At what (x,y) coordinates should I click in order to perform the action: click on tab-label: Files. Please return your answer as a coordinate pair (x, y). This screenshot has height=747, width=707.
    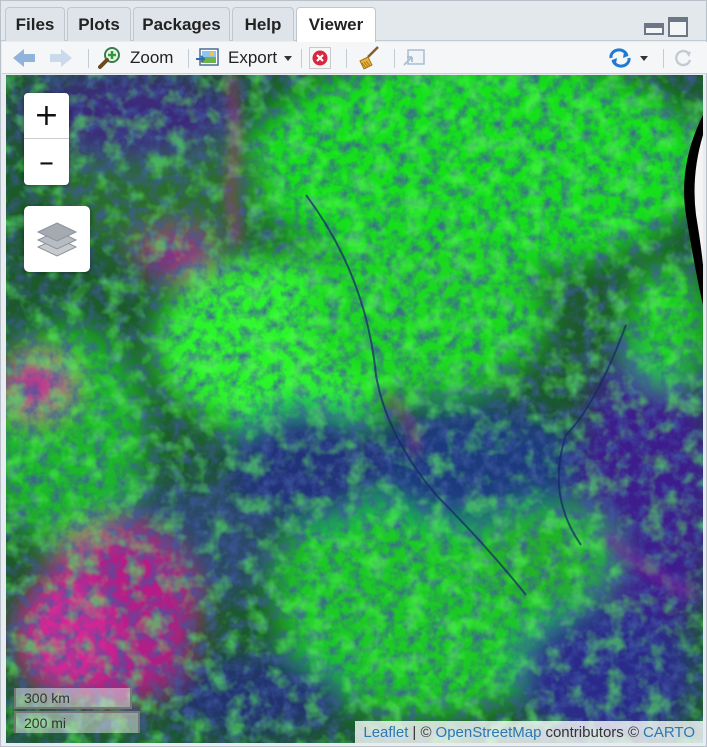
    Looking at the image, I should click on (35, 24).